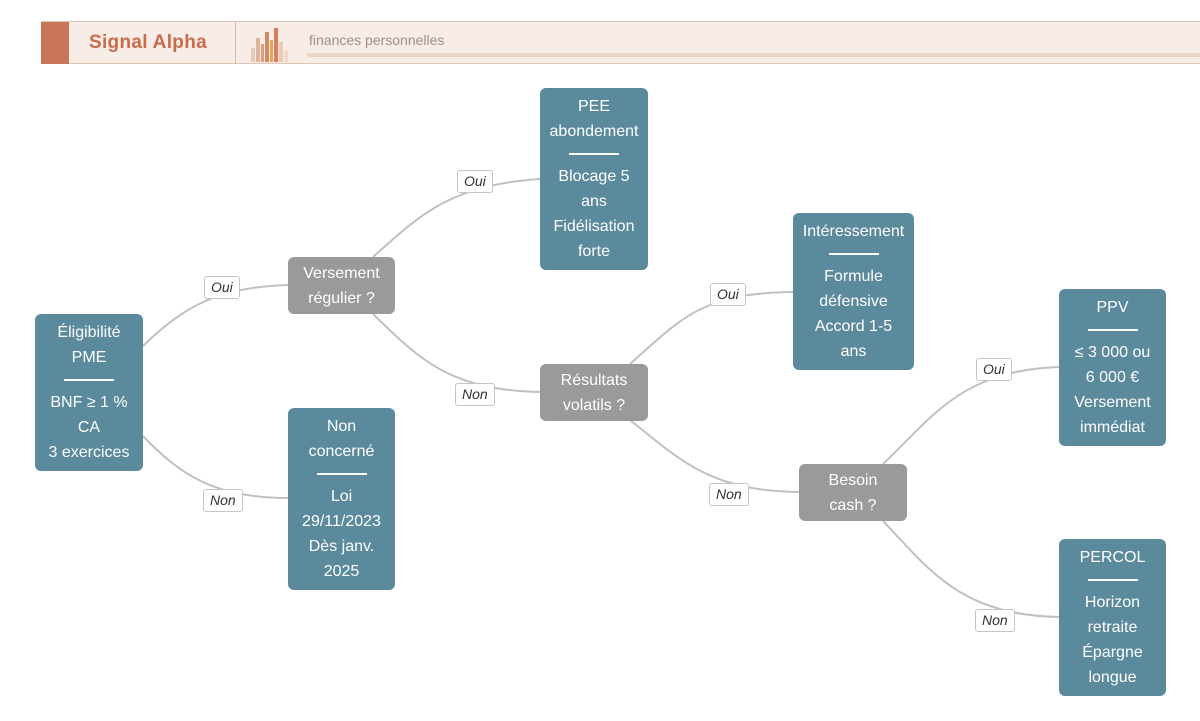 The image size is (1200, 721). Describe the element at coordinates (853, 276) in the screenshot. I see `node-body-line: Formule` at that location.